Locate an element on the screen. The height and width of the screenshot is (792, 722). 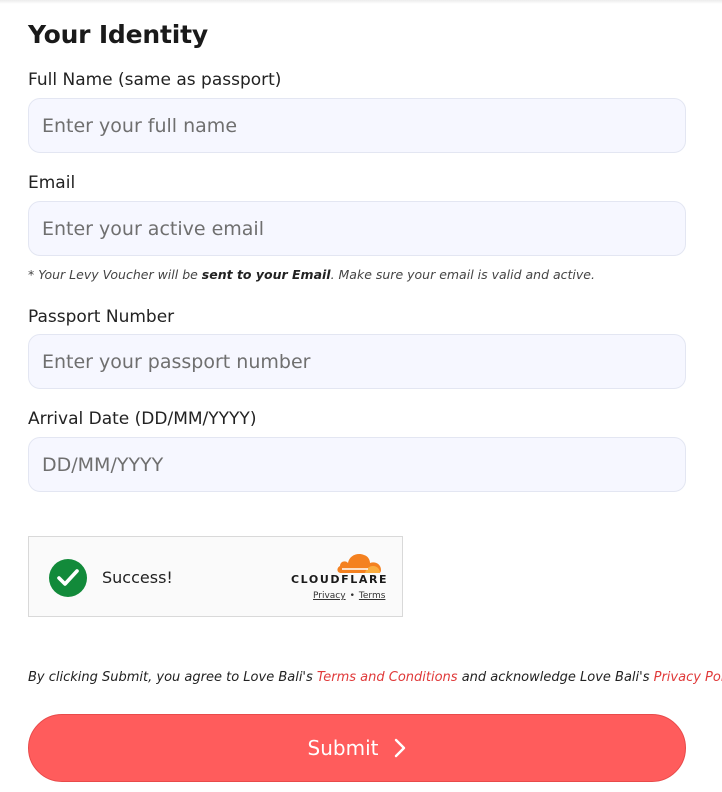
top-divider is located at coordinates (361, 2).